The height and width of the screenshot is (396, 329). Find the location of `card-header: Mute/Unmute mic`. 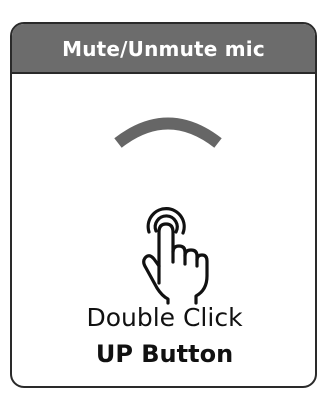

card-header: Mute/Unmute mic is located at coordinates (163, 49).